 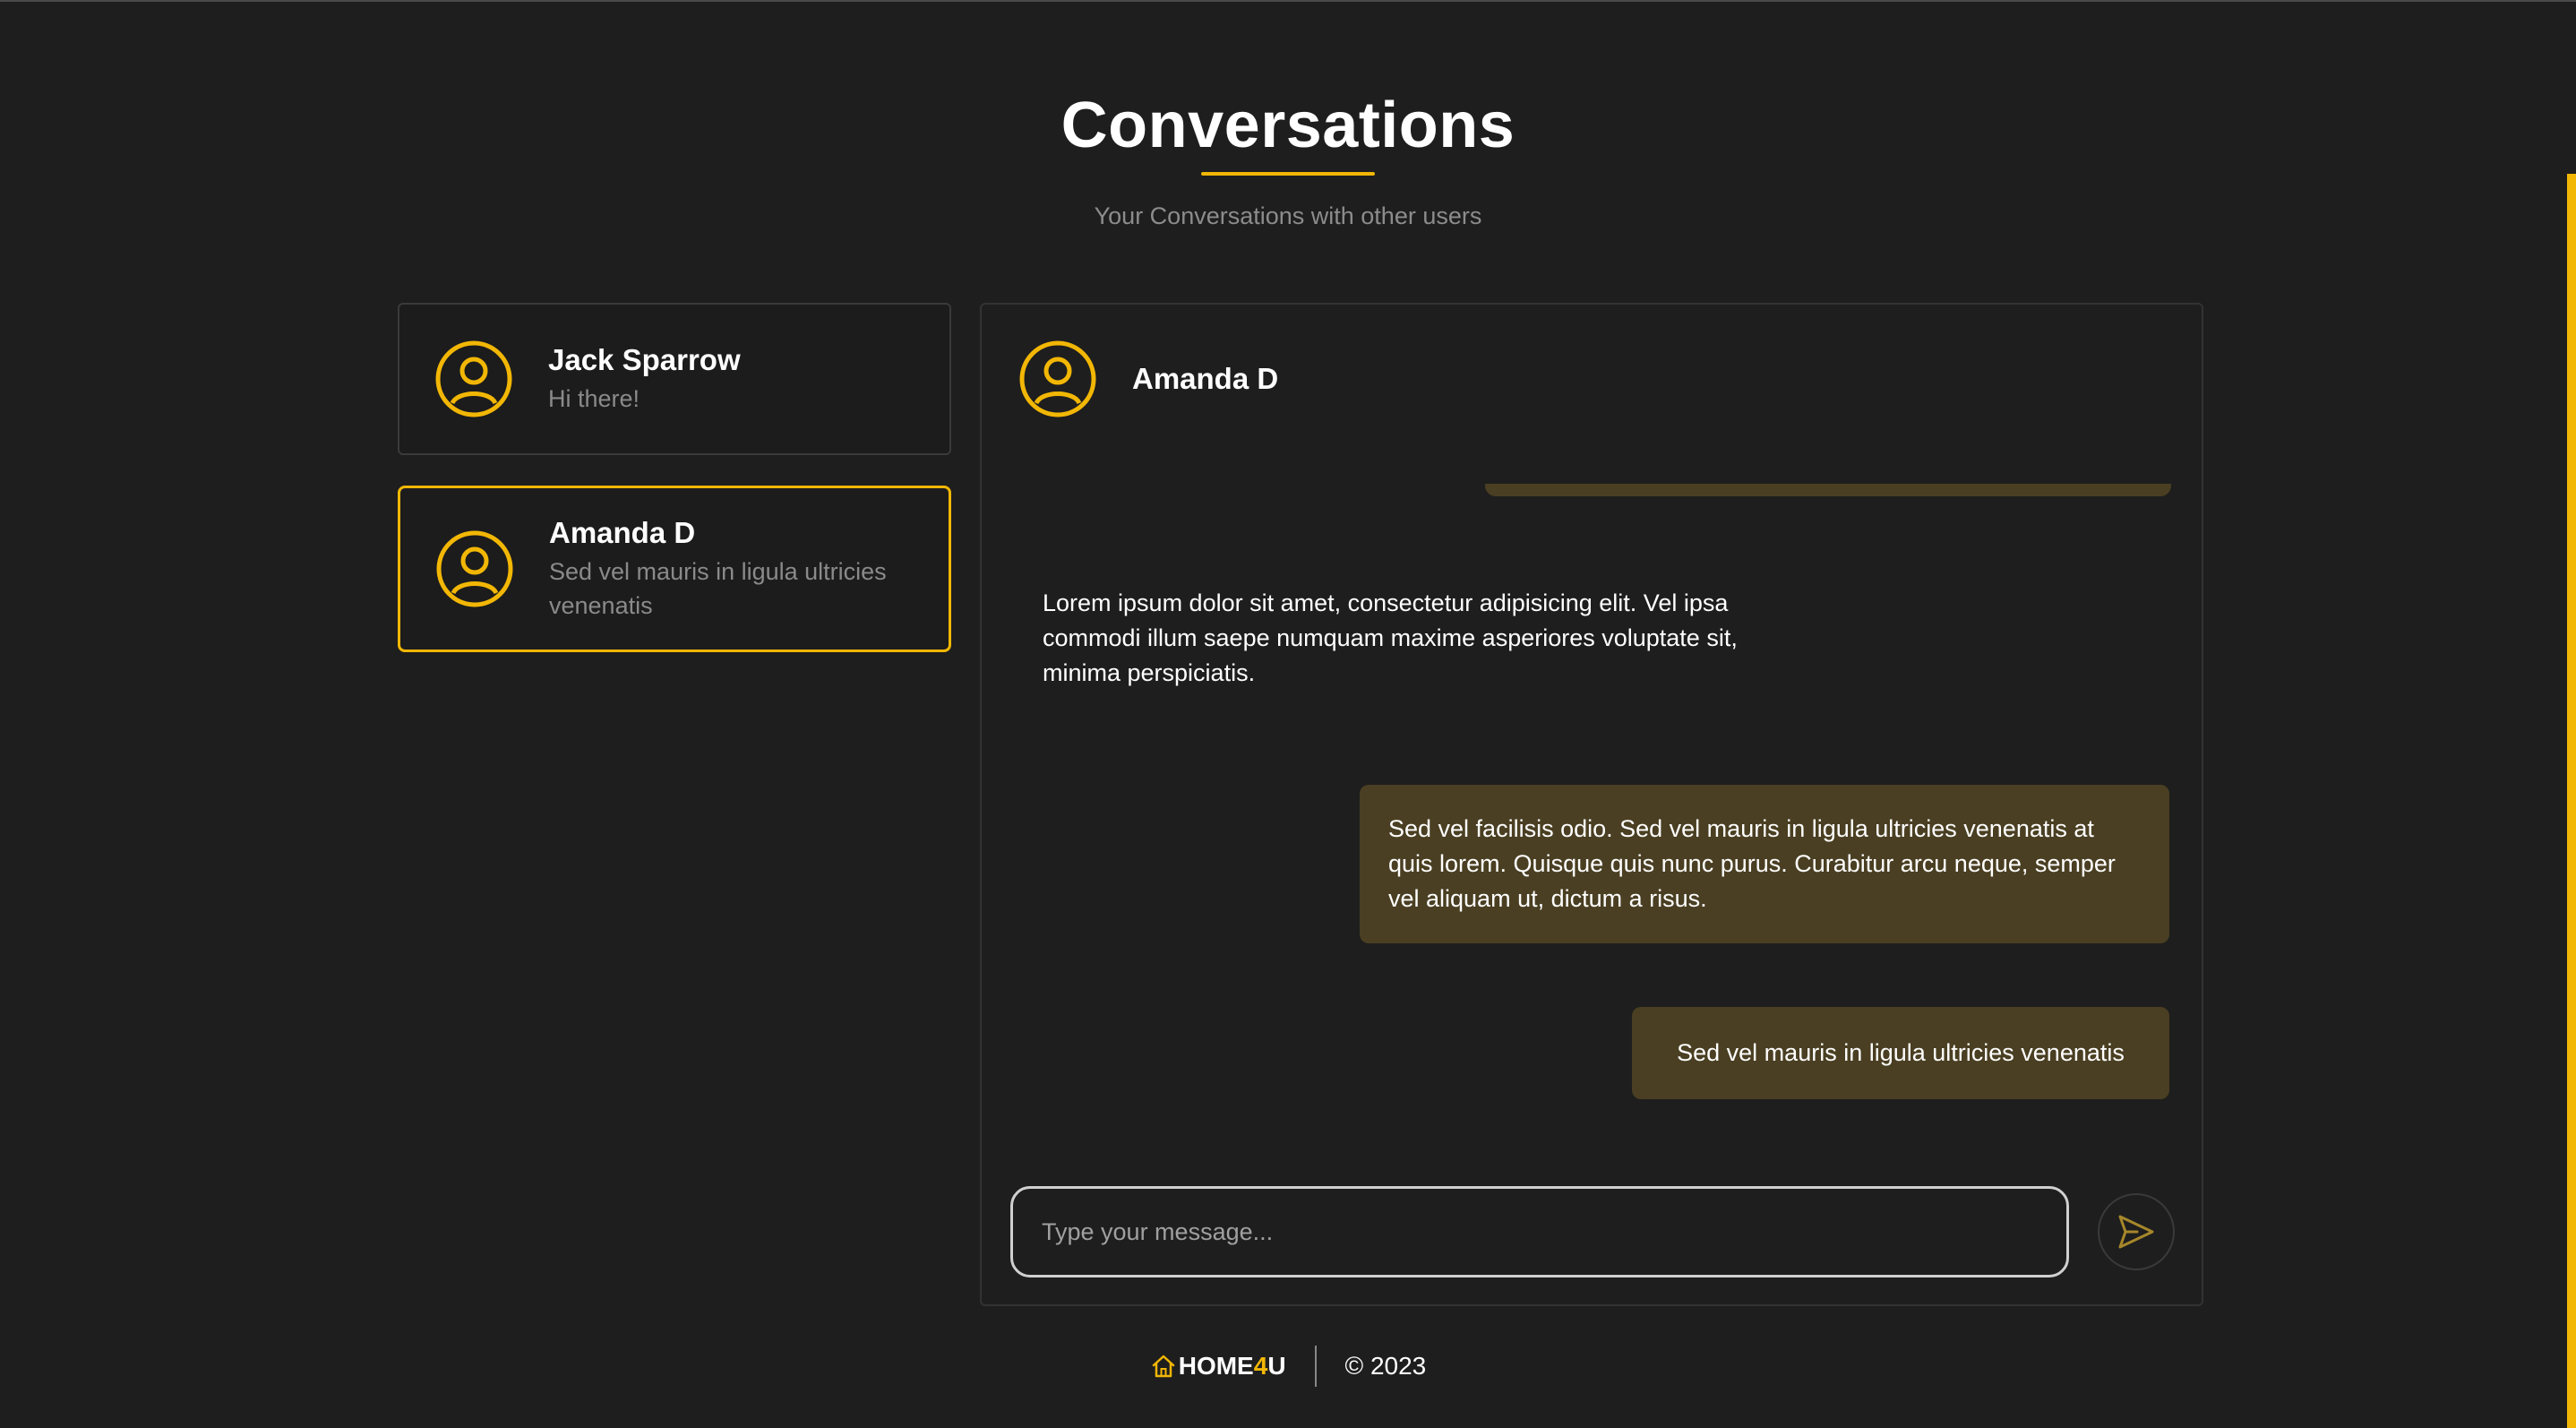 I want to click on chat-contact-name: Amanda D, so click(x=1205, y=378).